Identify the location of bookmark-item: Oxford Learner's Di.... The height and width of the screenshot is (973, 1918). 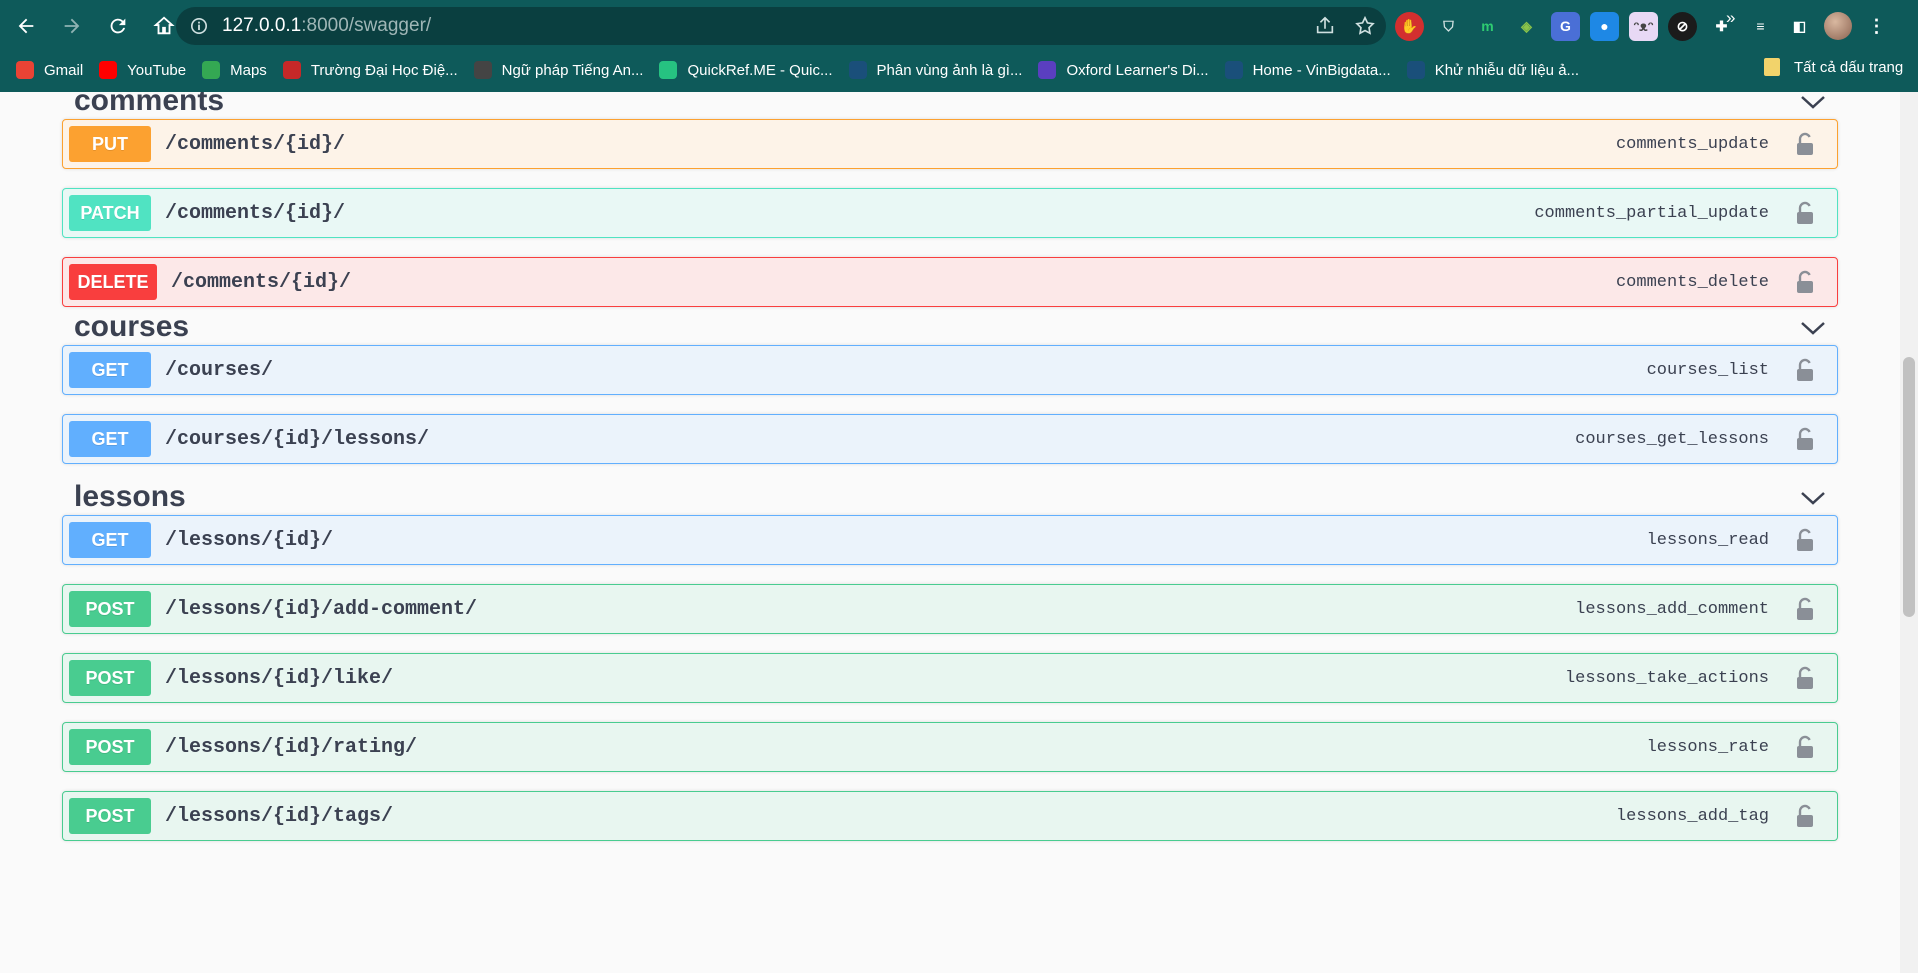
(1123, 70).